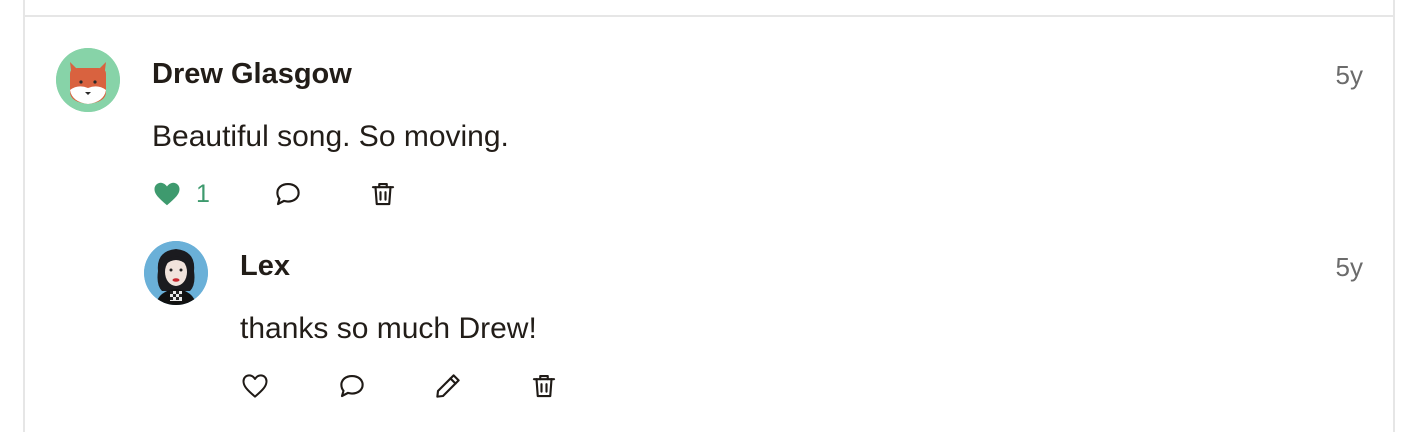 The width and height of the screenshot is (1406, 432). Describe the element at coordinates (252, 74) in the screenshot. I see `comment-author: Drew Glasgow` at that location.